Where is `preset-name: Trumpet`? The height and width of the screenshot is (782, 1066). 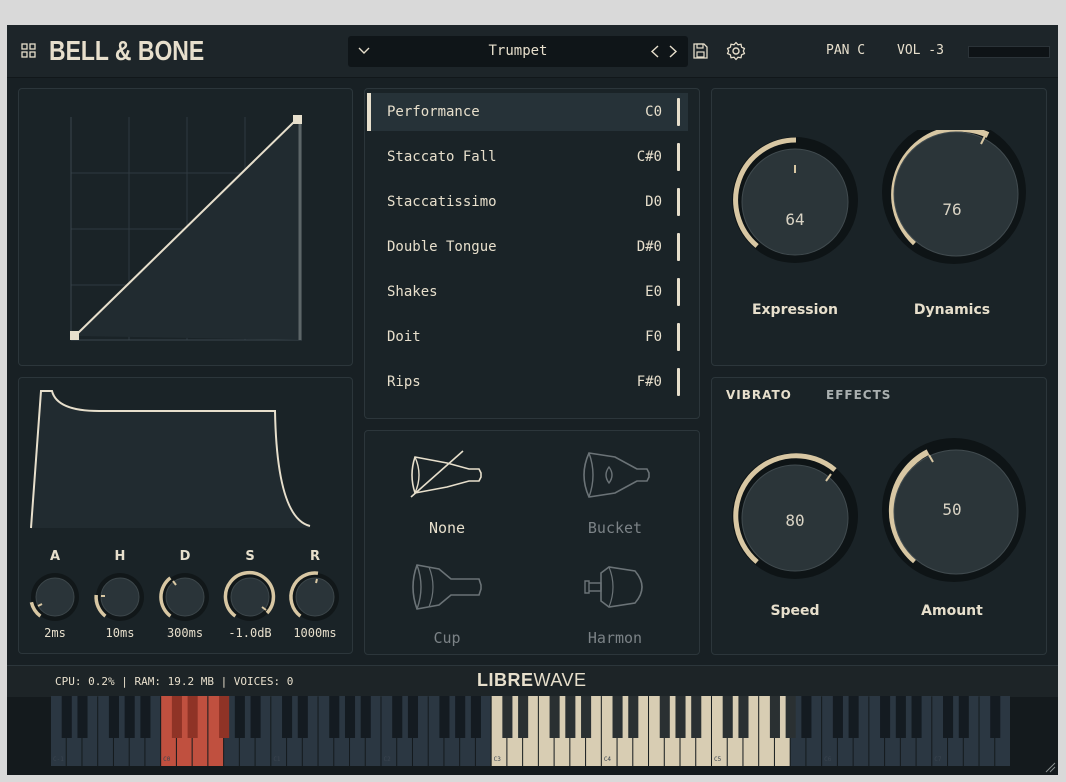 preset-name: Trumpet is located at coordinates (518, 51).